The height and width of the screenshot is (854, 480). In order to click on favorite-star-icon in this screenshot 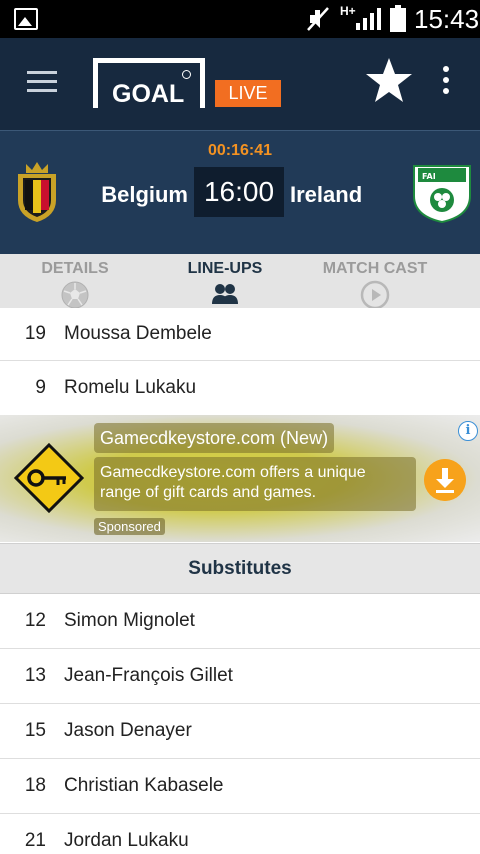, I will do `click(389, 81)`.